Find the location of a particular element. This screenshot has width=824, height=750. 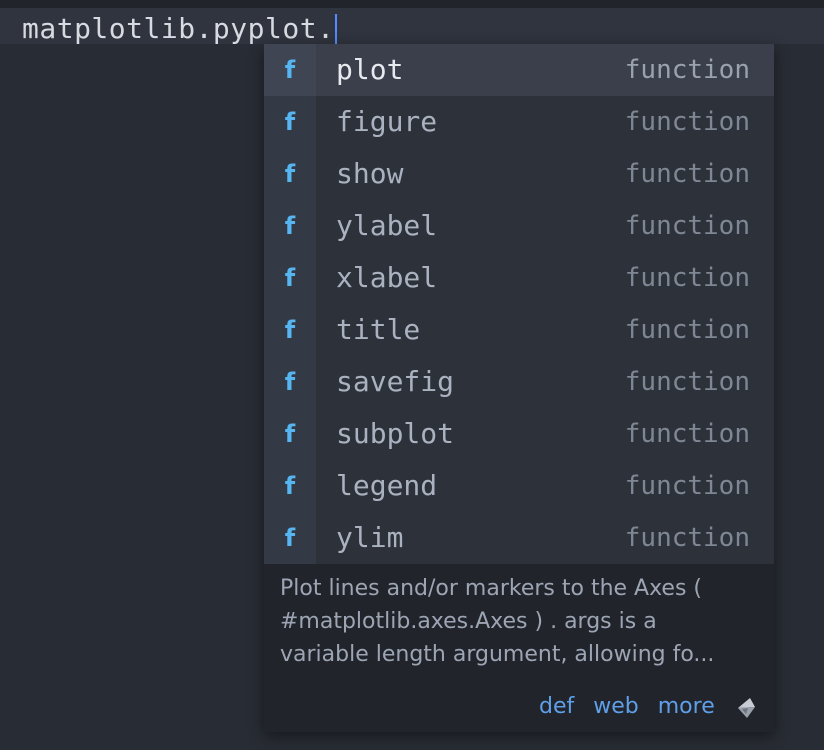

completion-item: f savefig function is located at coordinates (519, 382).